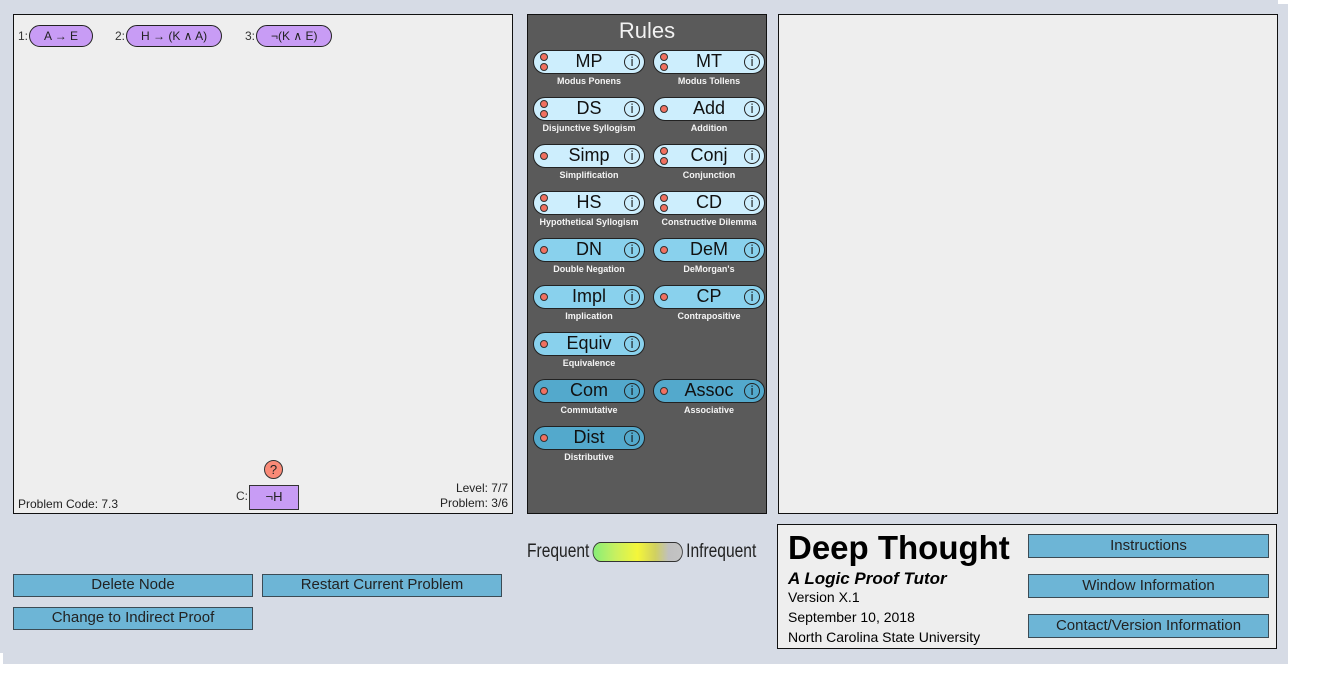 This screenshot has width=1340, height=690. I want to click on rule-equiv: Equiv i Equivalence, so click(589, 350).